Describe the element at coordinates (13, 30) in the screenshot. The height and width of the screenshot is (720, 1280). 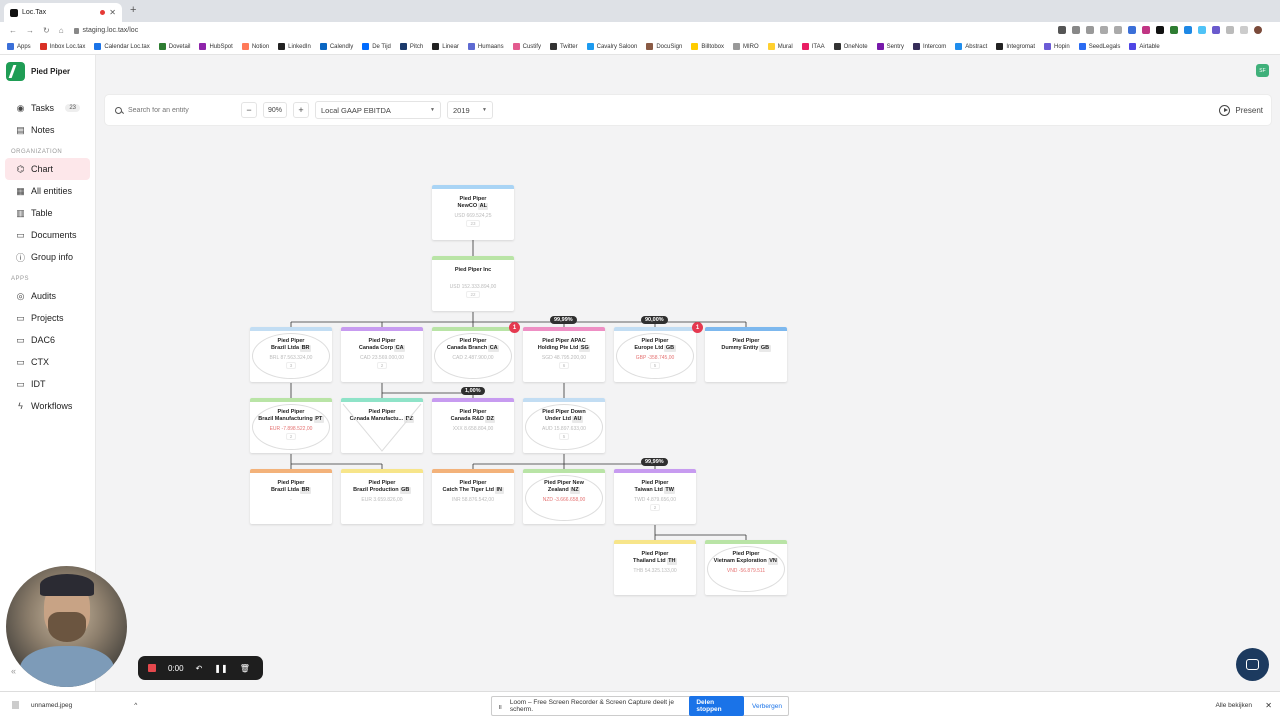
I see `back-icon: ←` at that location.